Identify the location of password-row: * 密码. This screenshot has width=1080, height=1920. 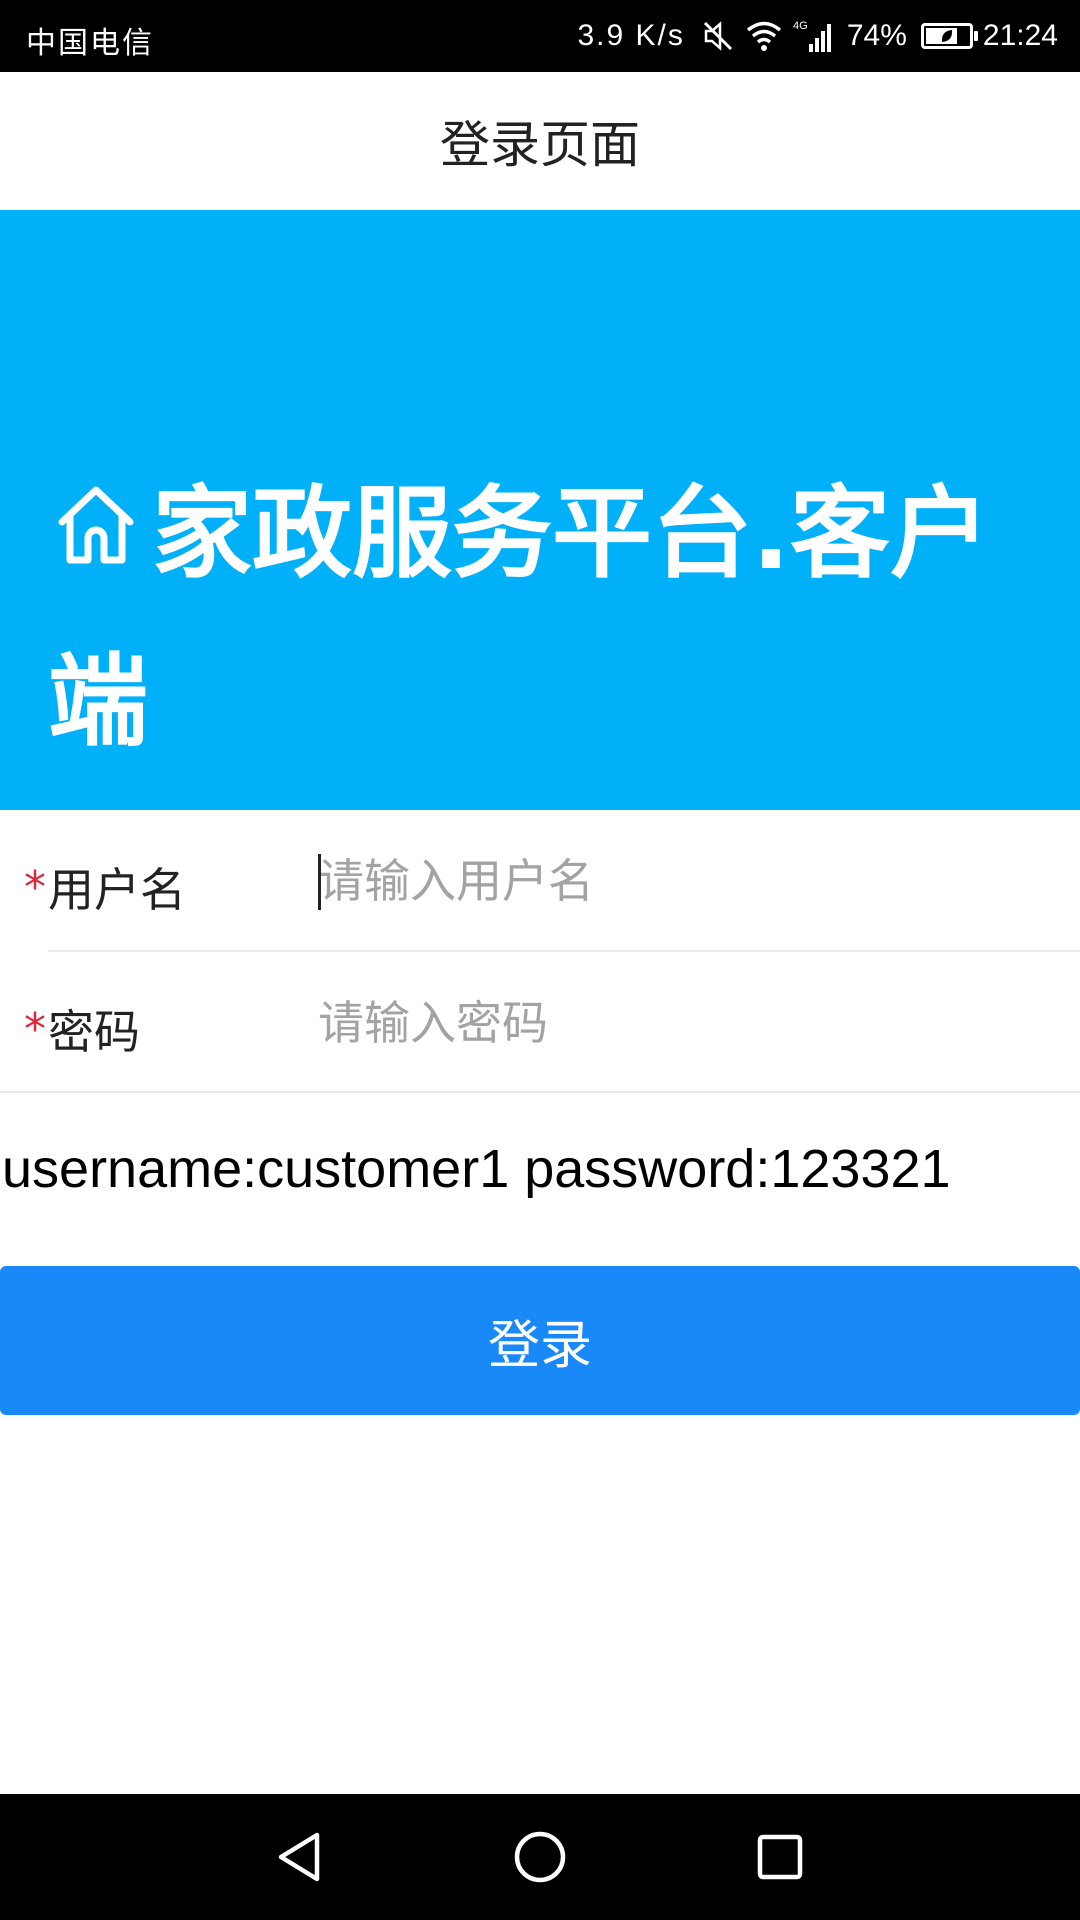
(540, 1022).